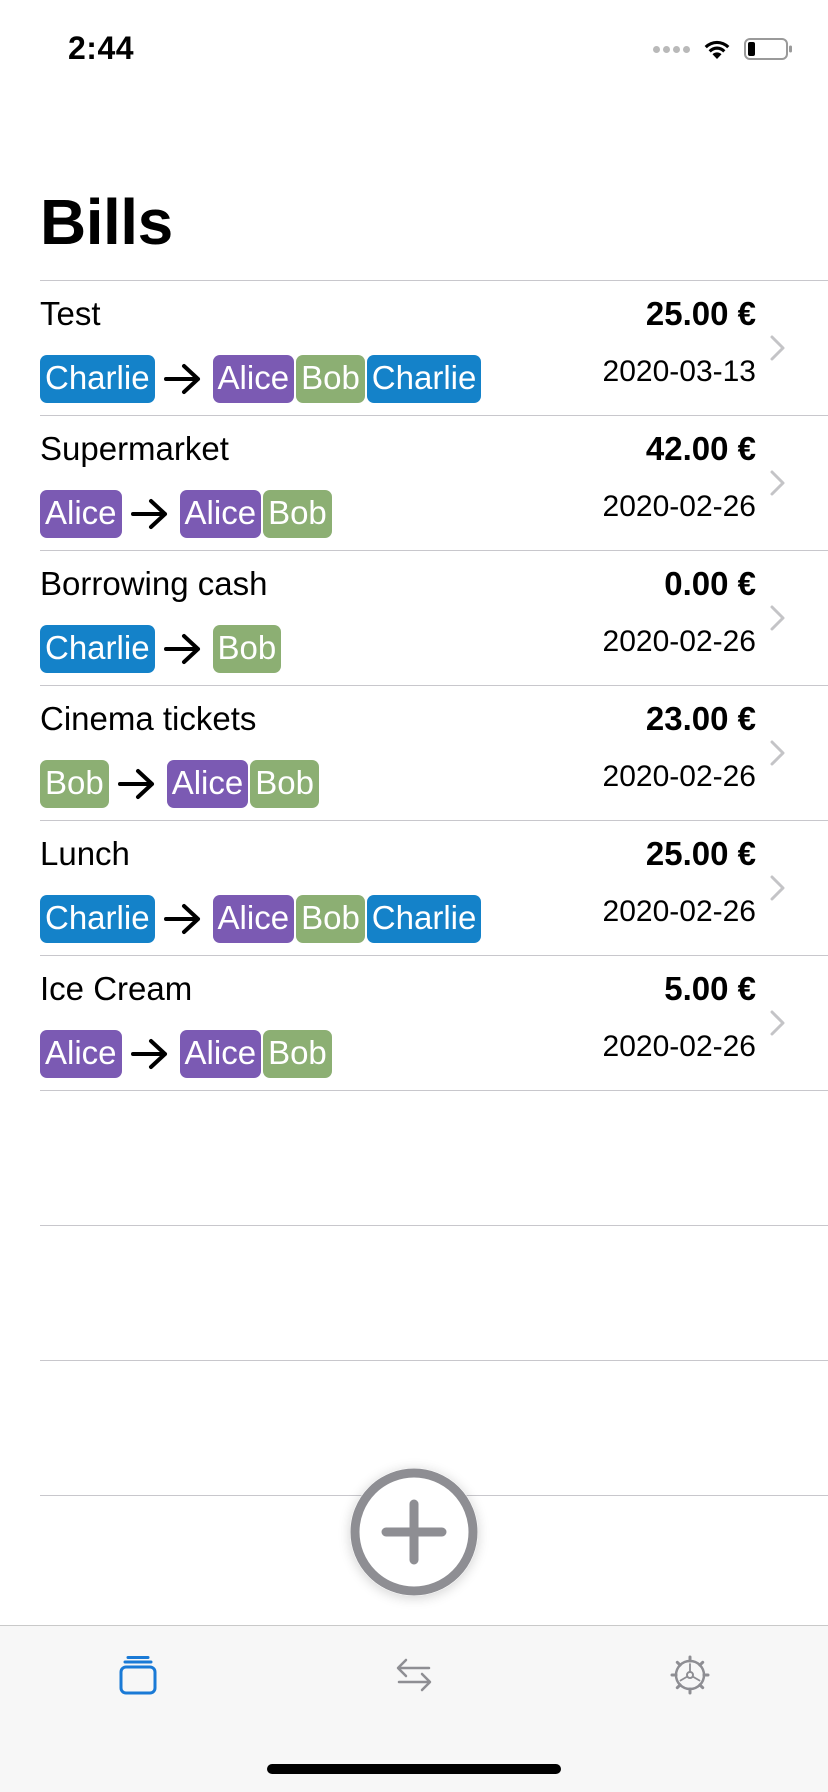  What do you see at coordinates (154, 583) in the screenshot?
I see `bill-name: Borrowing cash` at bounding box center [154, 583].